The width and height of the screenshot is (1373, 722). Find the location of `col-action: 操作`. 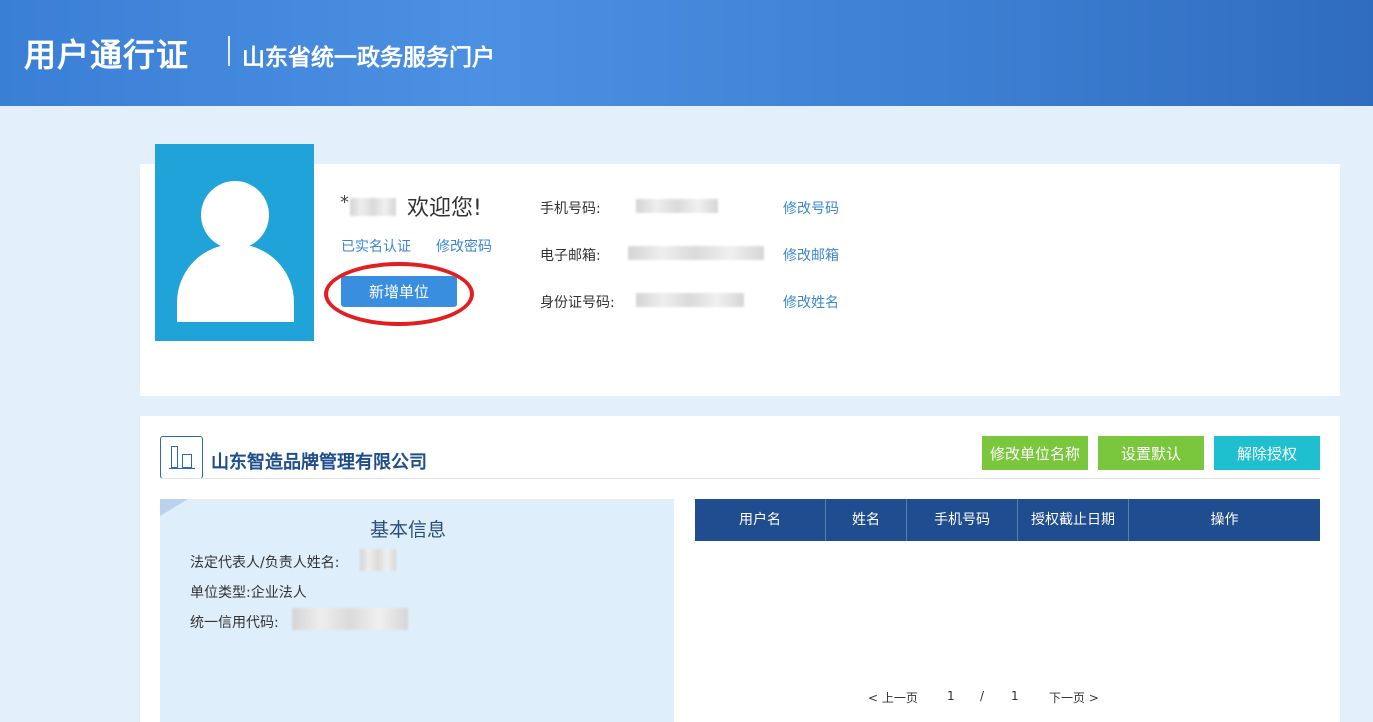

col-action: 操作 is located at coordinates (1224, 520).